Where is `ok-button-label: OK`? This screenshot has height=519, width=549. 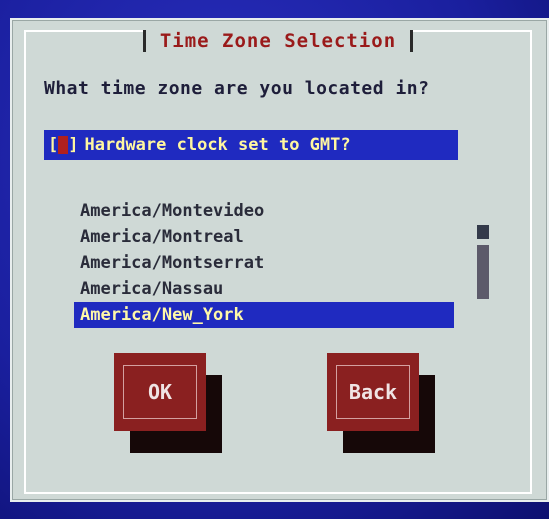
ok-button-label: OK is located at coordinates (160, 392).